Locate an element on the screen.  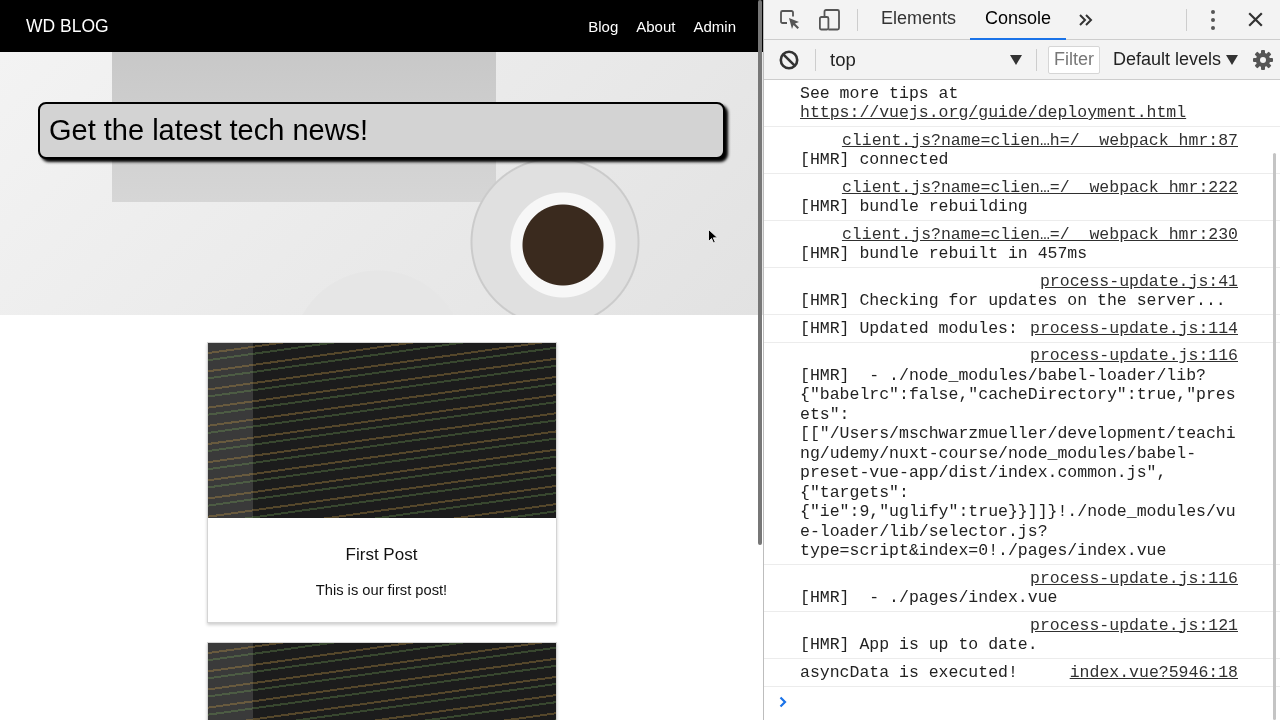
docs-link: https://vuejs.org/guide/deployment.html is located at coordinates (993, 112).